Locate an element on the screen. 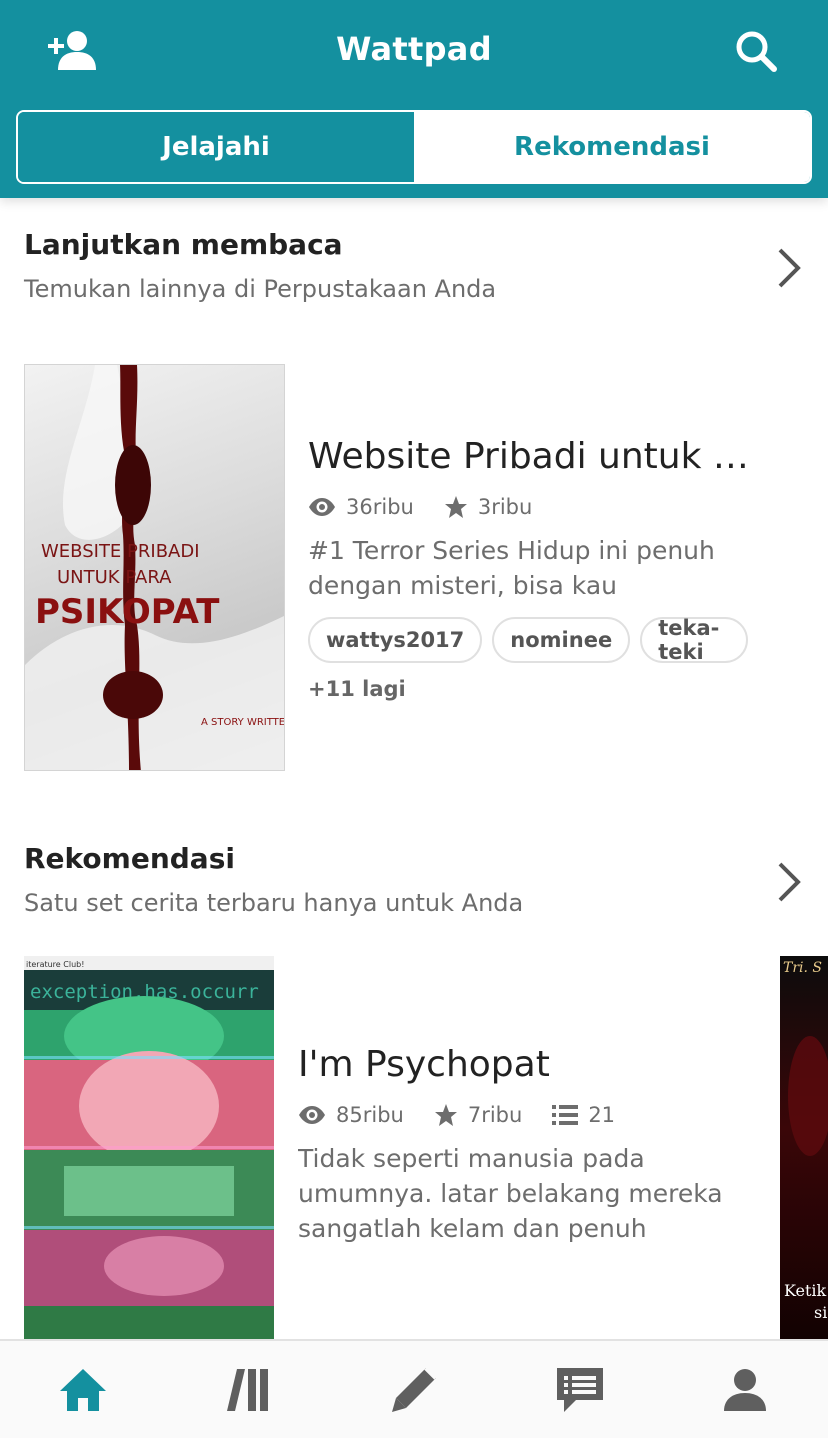  peek-cover-line-1: Ketik is located at coordinates (805, 1290).